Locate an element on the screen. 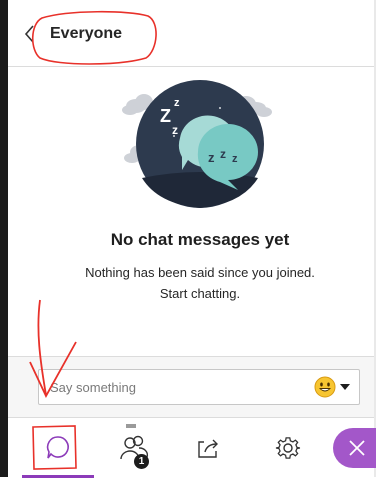  message-input-box is located at coordinates (199, 387).